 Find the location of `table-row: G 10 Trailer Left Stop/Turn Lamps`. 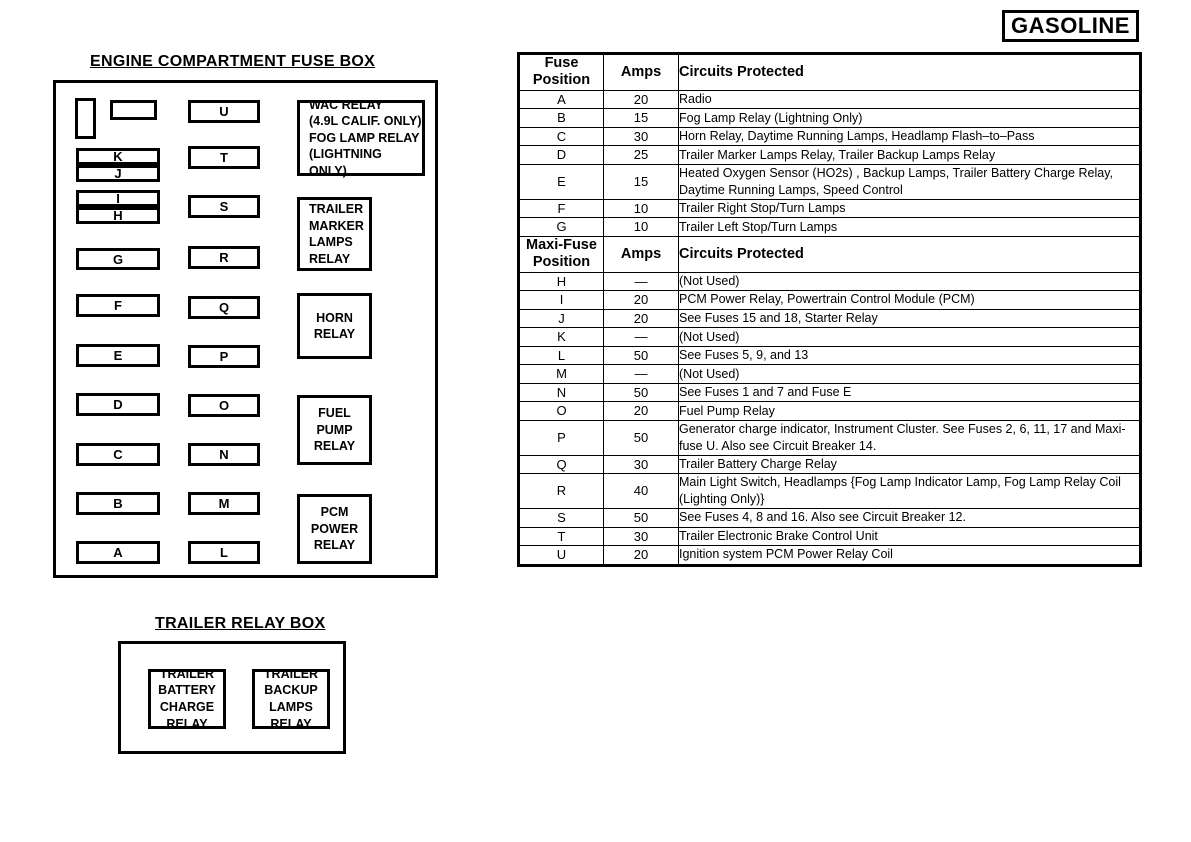

table-row: G 10 Trailer Left Stop/Turn Lamps is located at coordinates (829, 227).